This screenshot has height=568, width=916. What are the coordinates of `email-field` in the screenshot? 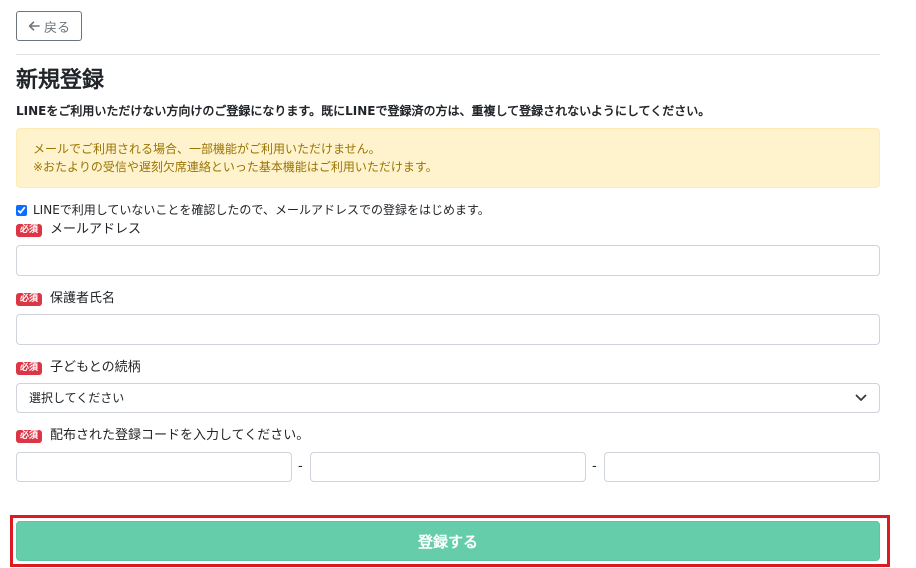 It's located at (448, 260).